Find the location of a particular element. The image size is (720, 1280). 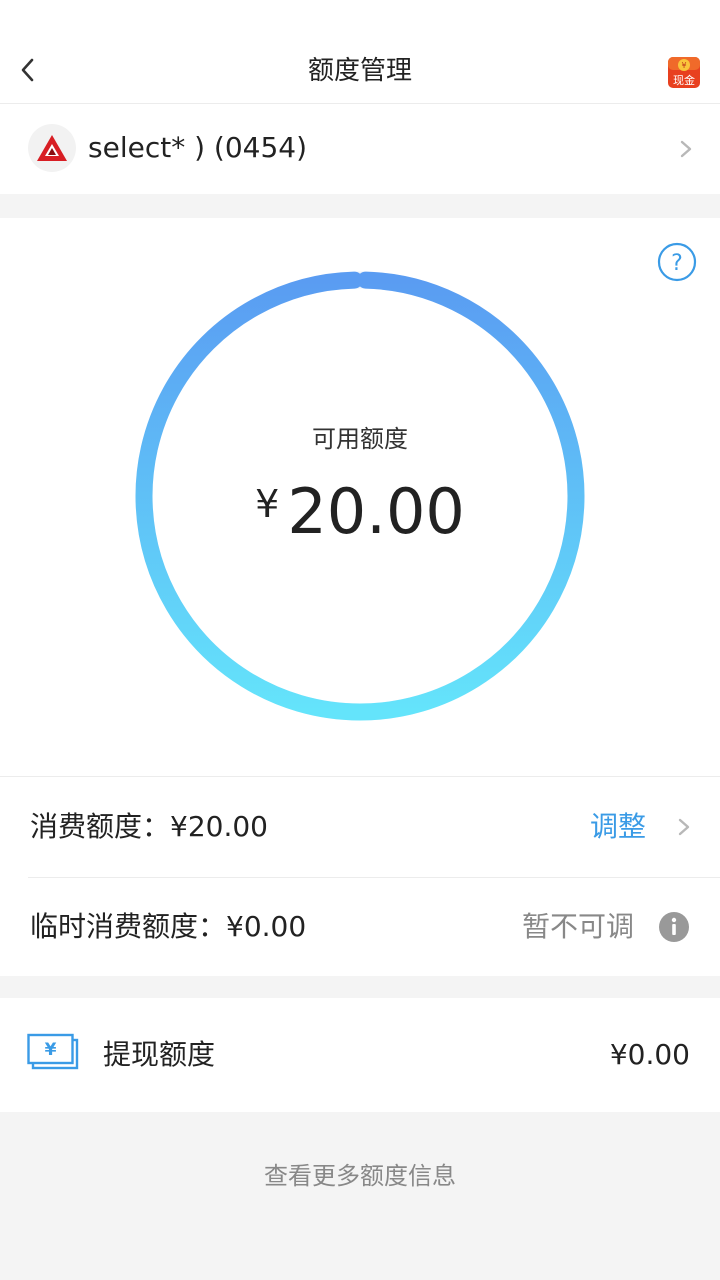

info-icon is located at coordinates (674, 927).